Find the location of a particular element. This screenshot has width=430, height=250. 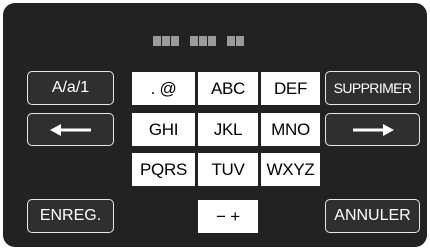

delete-button: SUPPRIMER is located at coordinates (372, 88).